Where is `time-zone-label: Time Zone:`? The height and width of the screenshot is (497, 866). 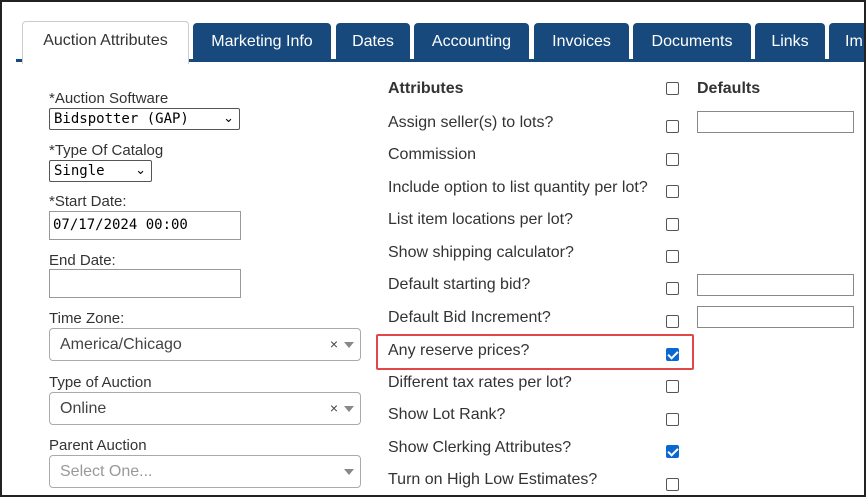
time-zone-label: Time Zone: is located at coordinates (87, 318).